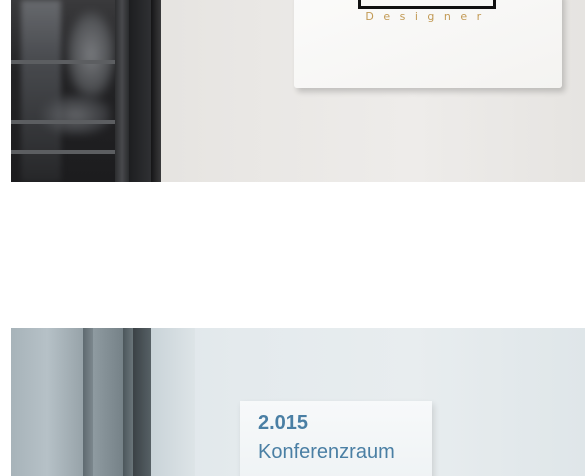 Image resolution: width=585 pixels, height=476 pixels. Describe the element at coordinates (173, 402) in the screenshot. I see `door-jamb` at that location.